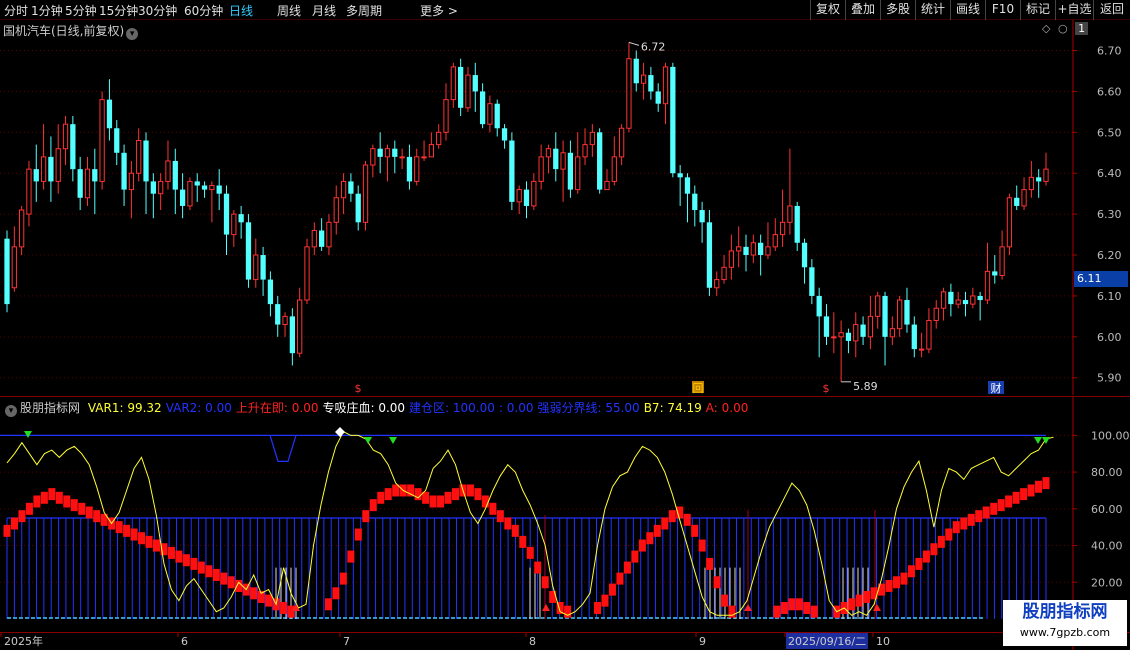 The image size is (1130, 650). I want to click on toolbar-button-5: F10, so click(1002, 10).